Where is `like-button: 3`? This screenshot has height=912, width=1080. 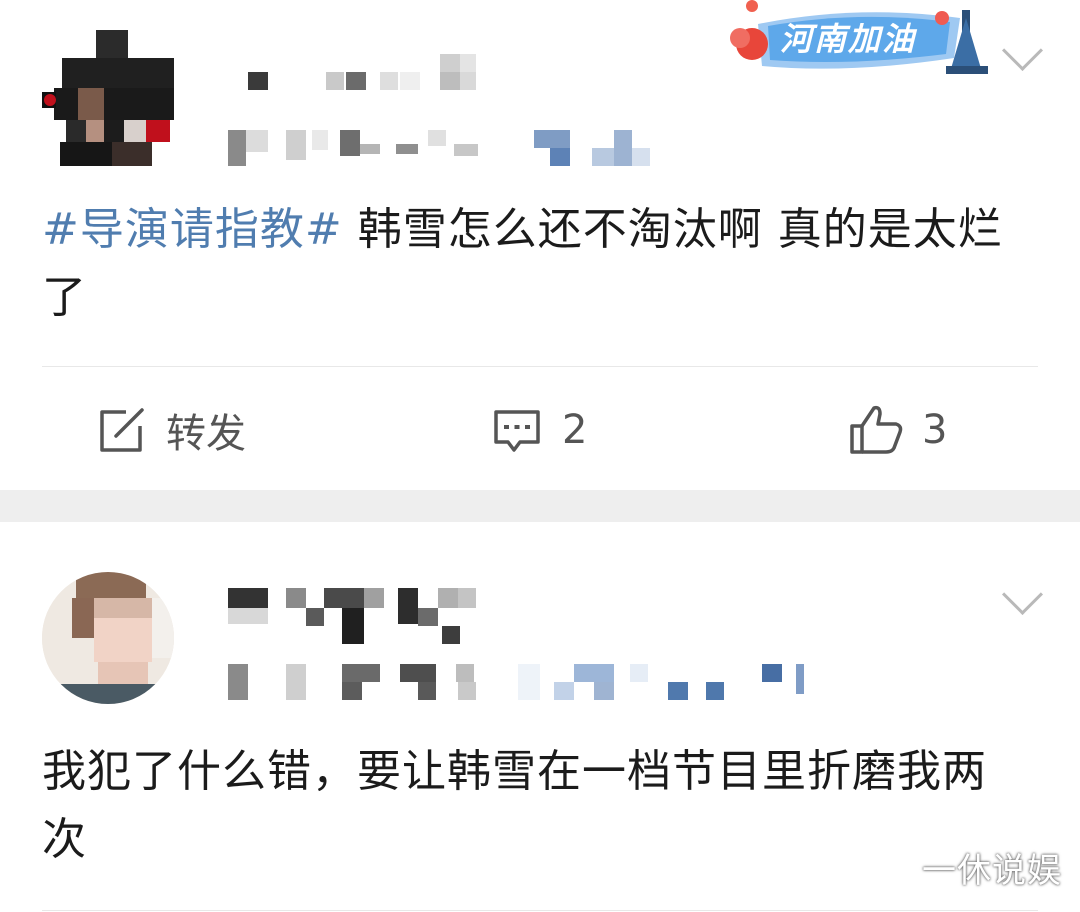
like-button: 3 is located at coordinates (897, 430).